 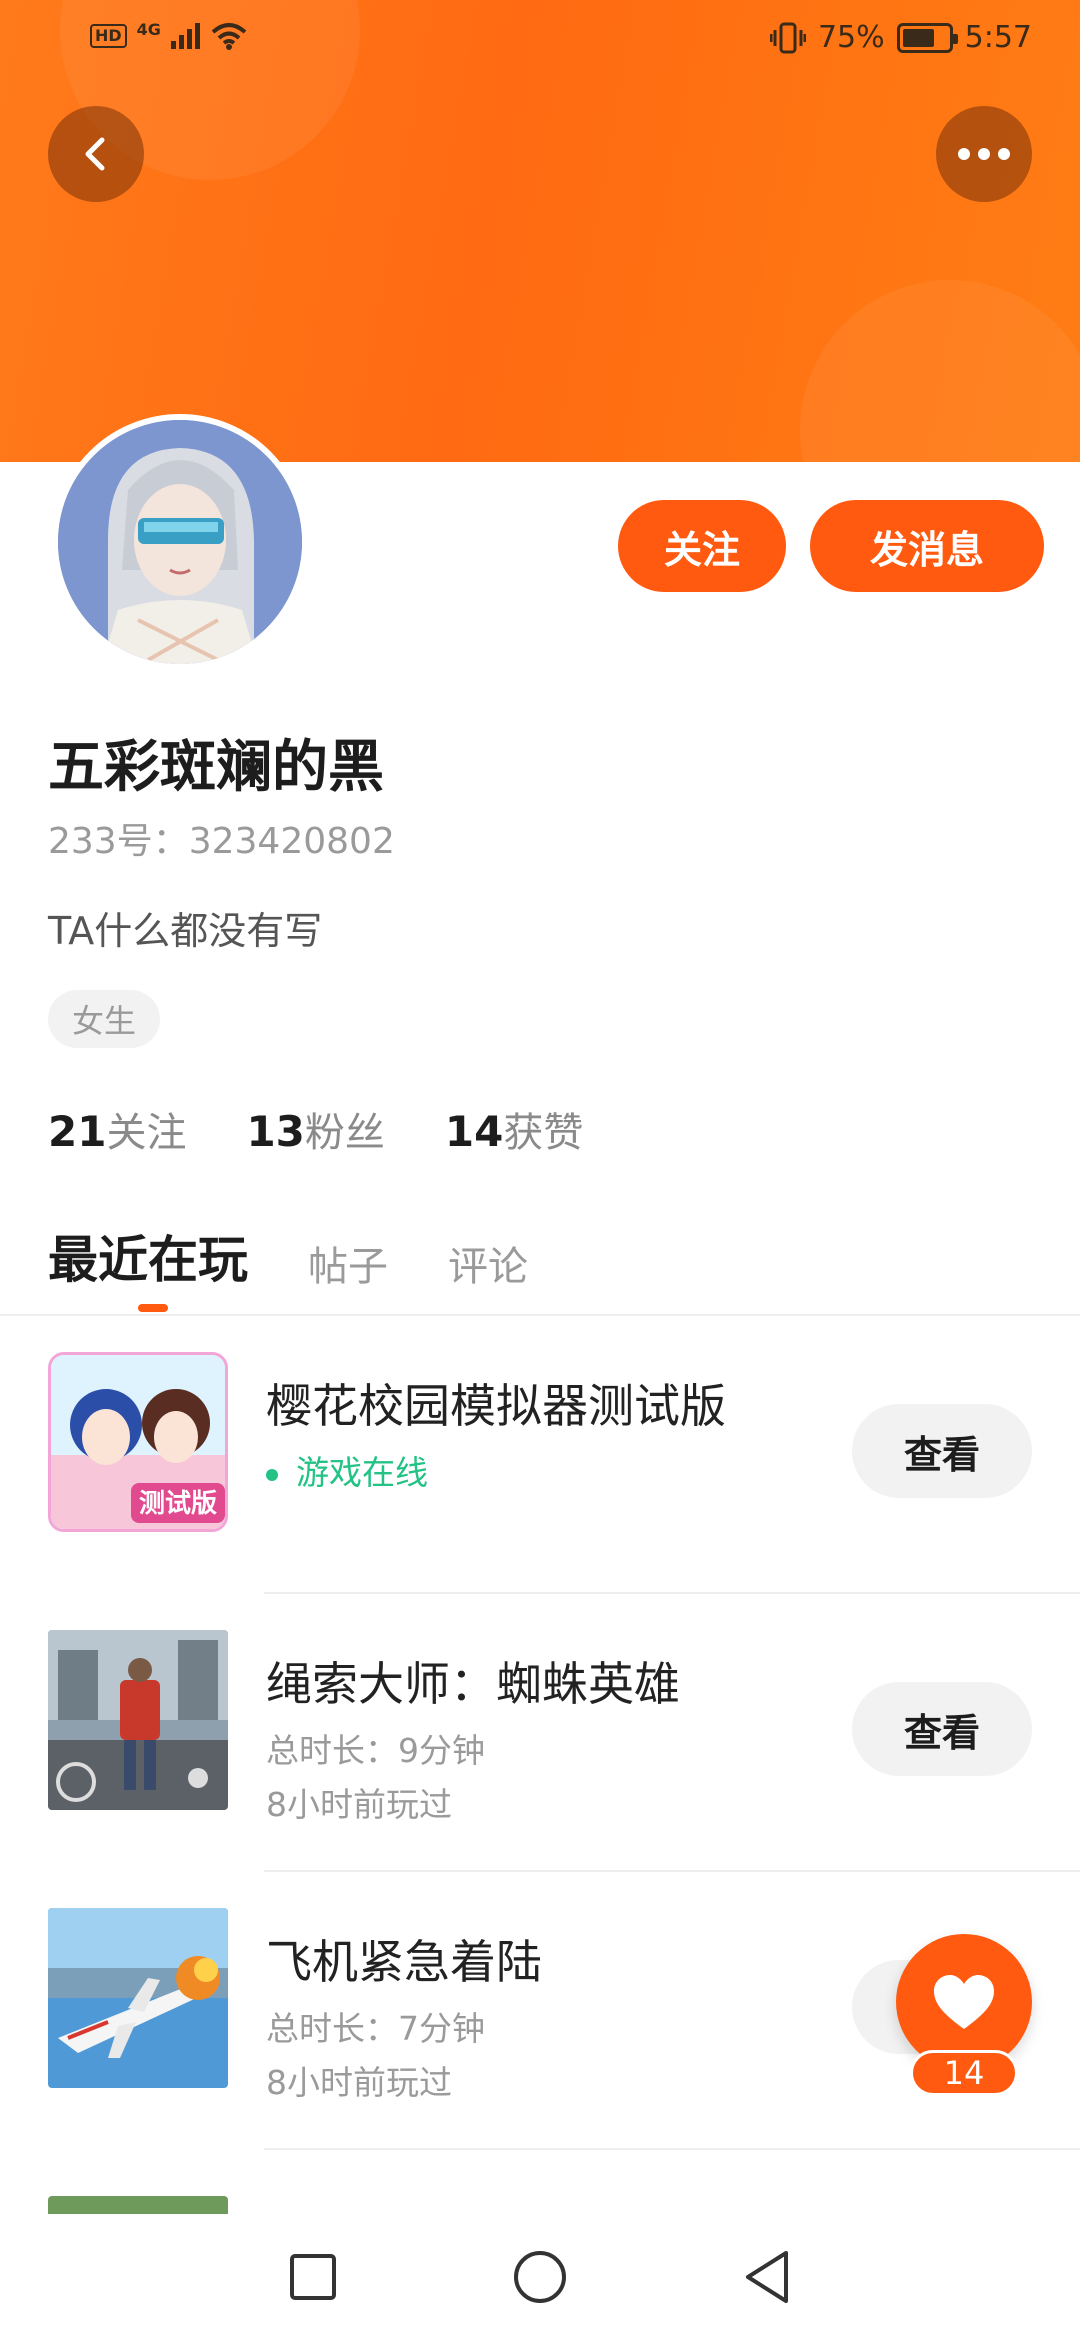 What do you see at coordinates (348, 1263) in the screenshot?
I see `tab-posts: 帖子` at bounding box center [348, 1263].